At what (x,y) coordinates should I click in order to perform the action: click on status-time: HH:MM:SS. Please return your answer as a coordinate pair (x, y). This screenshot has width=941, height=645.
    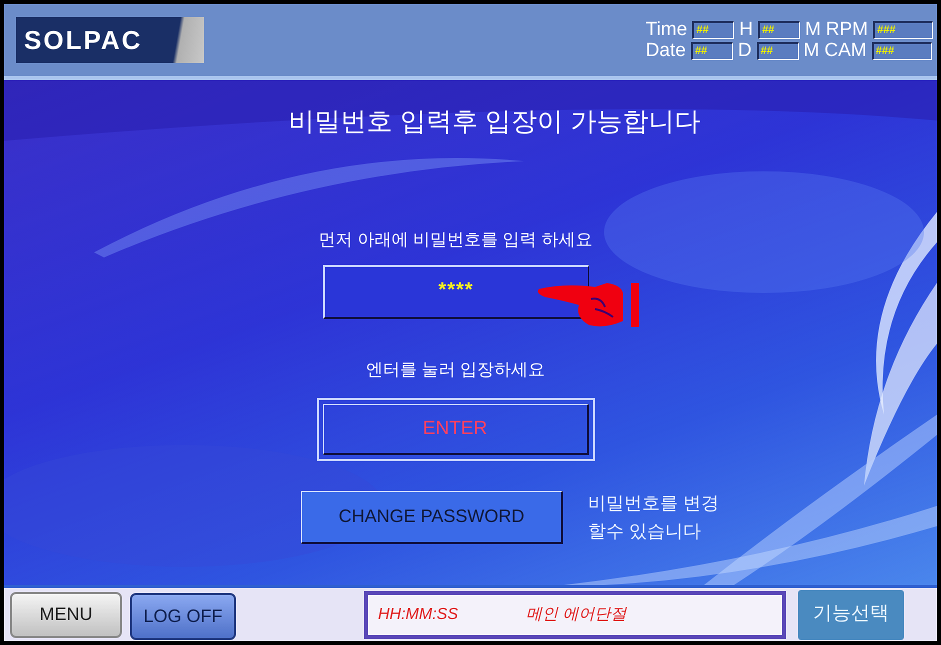
    Looking at the image, I should click on (418, 614).